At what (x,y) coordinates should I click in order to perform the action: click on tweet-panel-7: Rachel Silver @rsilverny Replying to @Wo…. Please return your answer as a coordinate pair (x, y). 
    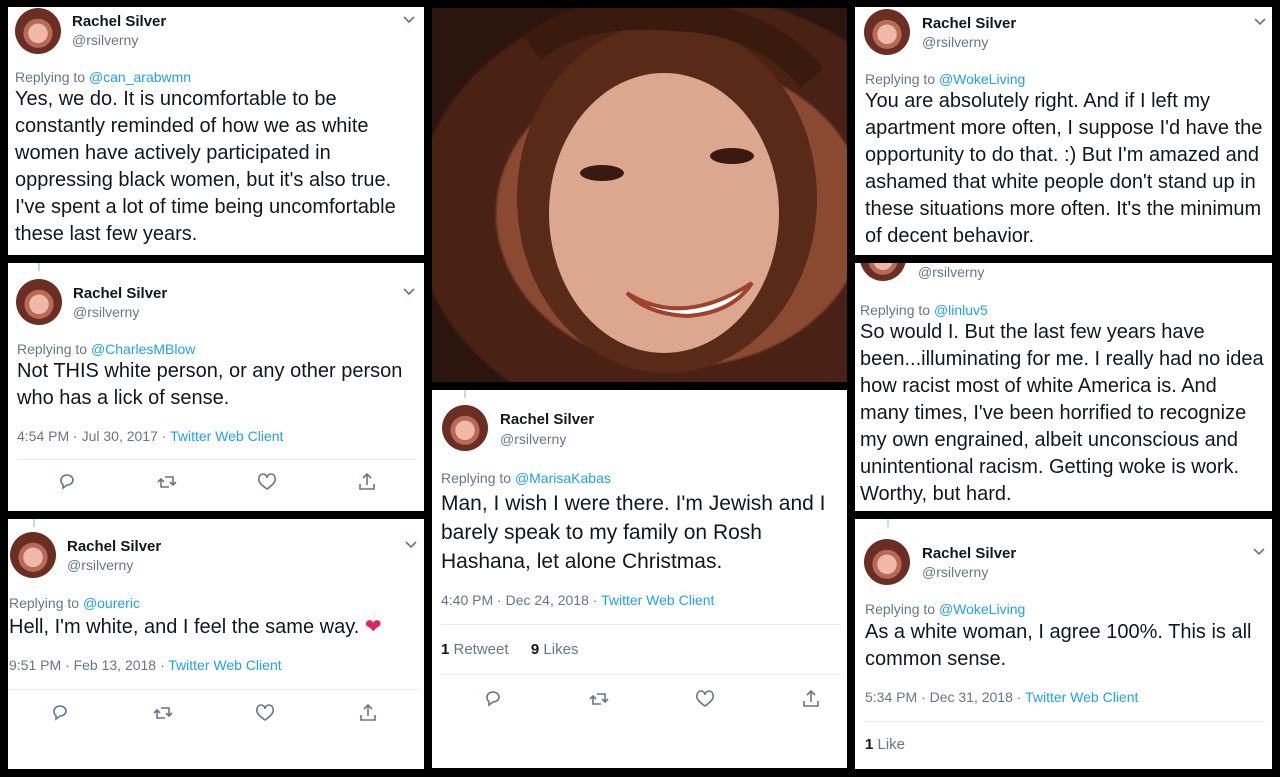
    Looking at the image, I should click on (1063, 644).